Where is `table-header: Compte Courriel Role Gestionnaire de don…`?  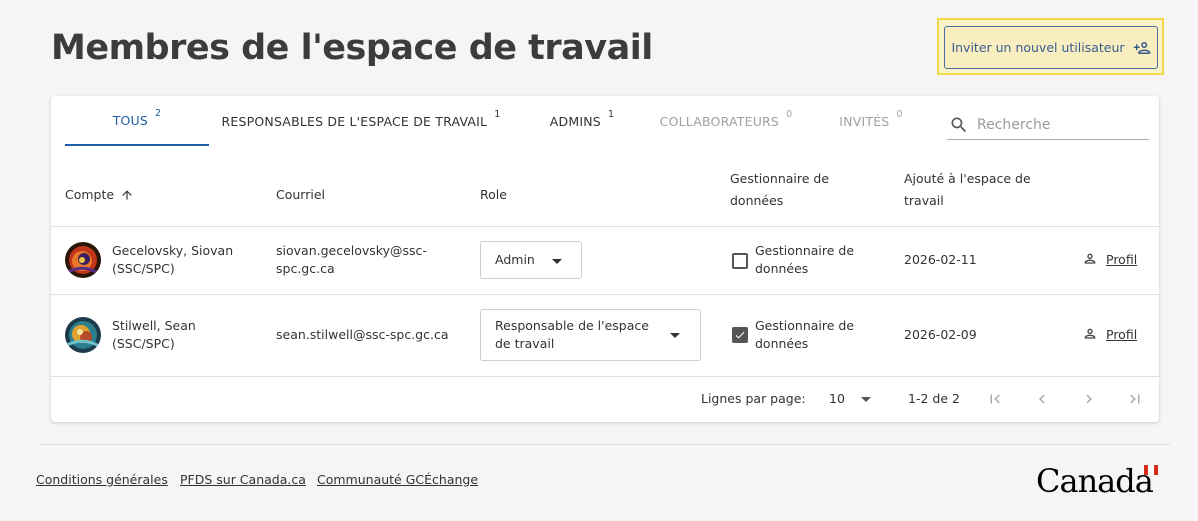
table-header: Compte Courriel Role Gestionnaire de don… is located at coordinates (605, 195).